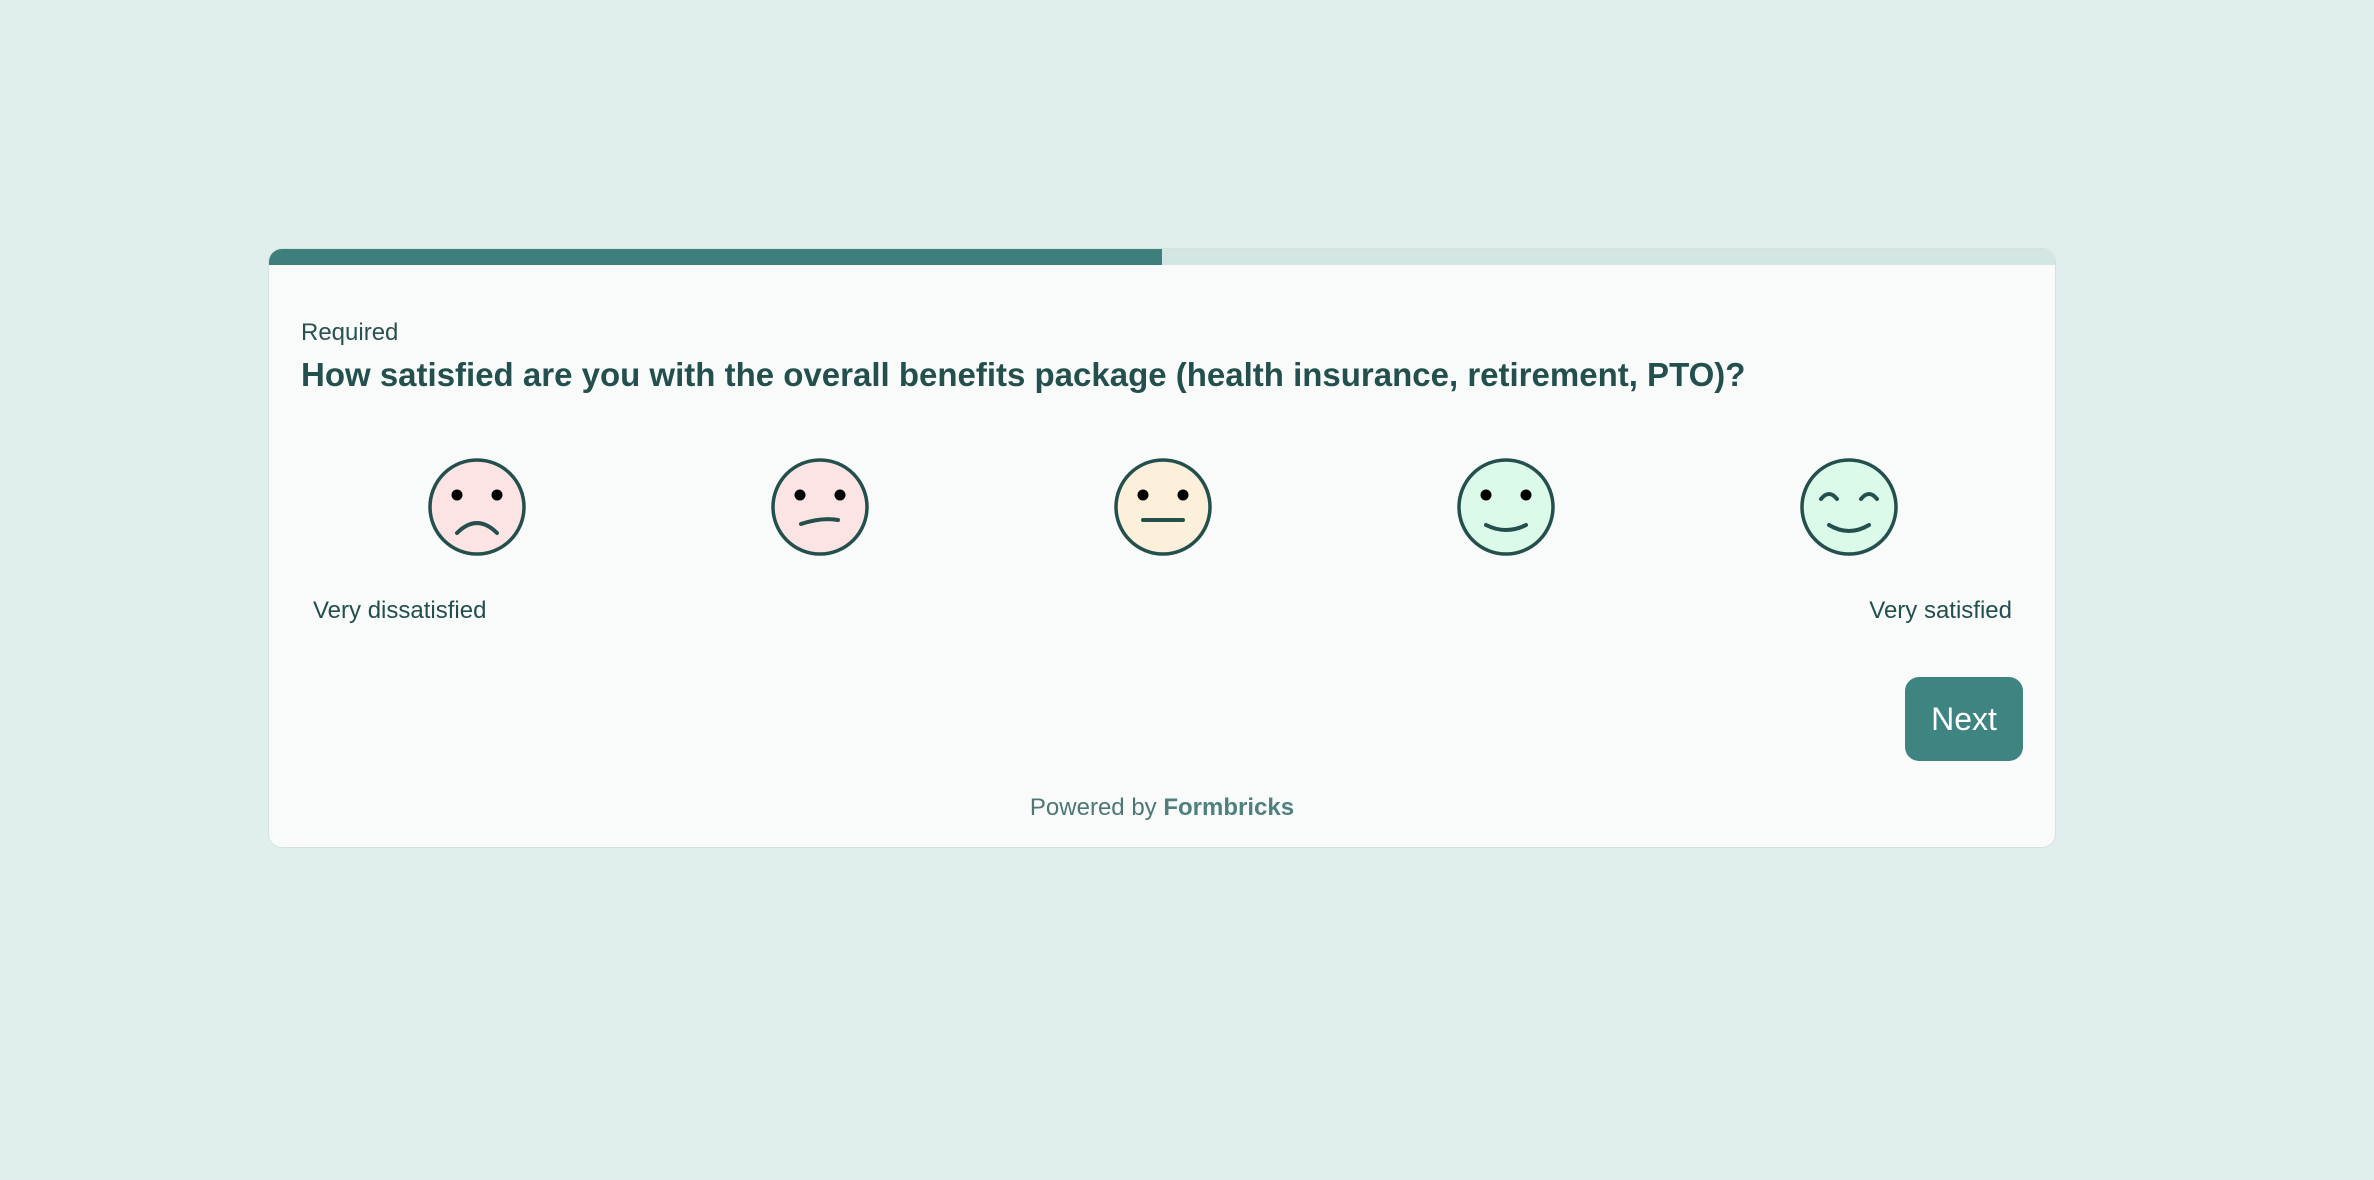 This screenshot has width=2374, height=1180. I want to click on frowning-face-icon, so click(477, 507).